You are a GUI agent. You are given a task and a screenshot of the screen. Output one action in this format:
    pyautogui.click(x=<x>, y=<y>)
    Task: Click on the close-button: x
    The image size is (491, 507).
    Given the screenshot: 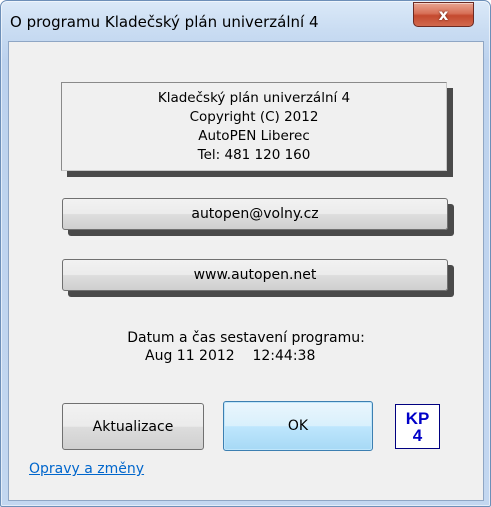 What is the action you would take?
    pyautogui.click(x=443, y=14)
    